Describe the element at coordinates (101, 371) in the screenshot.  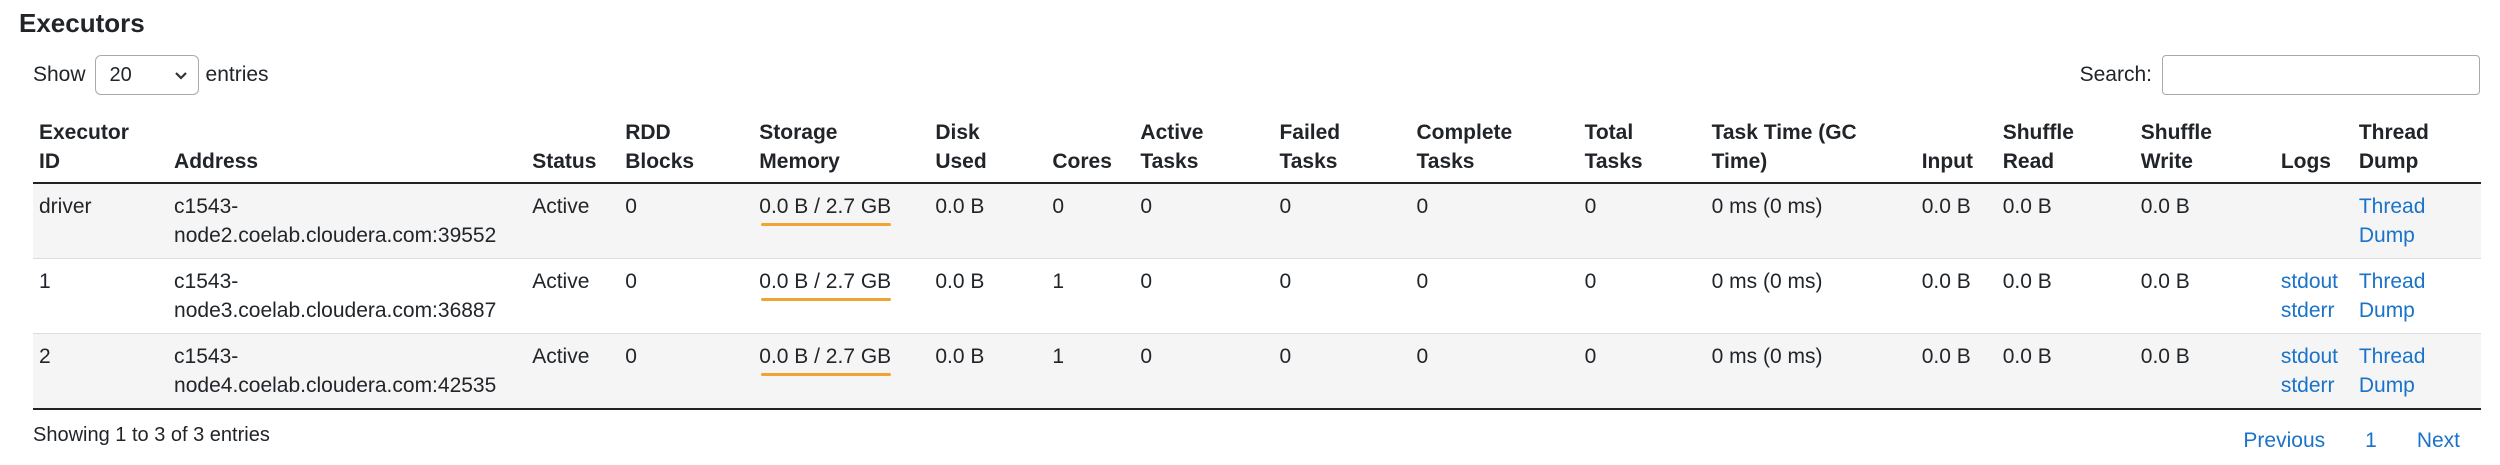
I see `table-cell: 2` at that location.